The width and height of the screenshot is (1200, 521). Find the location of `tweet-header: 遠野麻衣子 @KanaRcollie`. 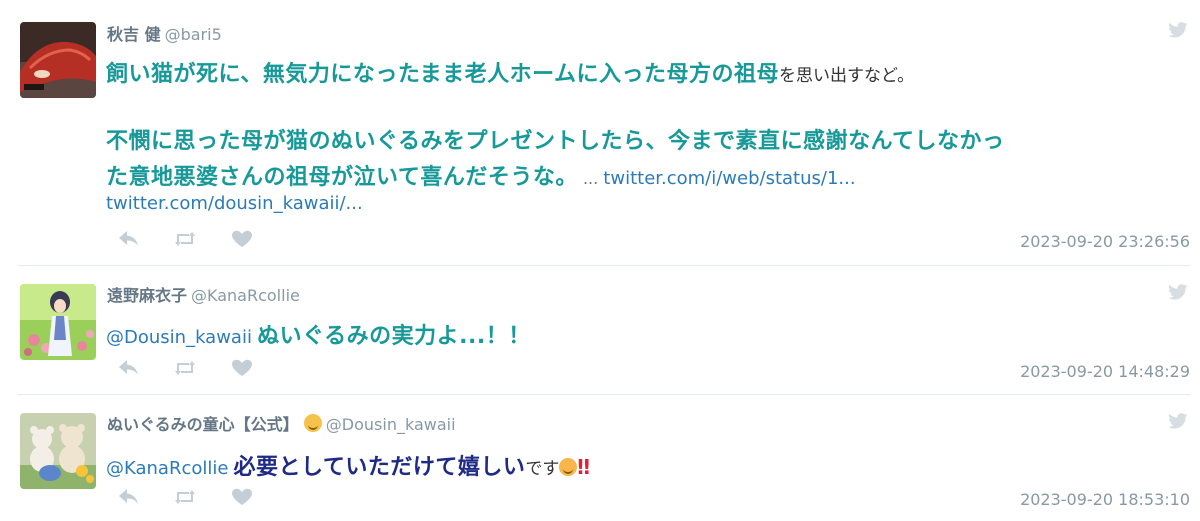

tweet-header: 遠野麻衣子 @KanaRcollie is located at coordinates (203, 294).